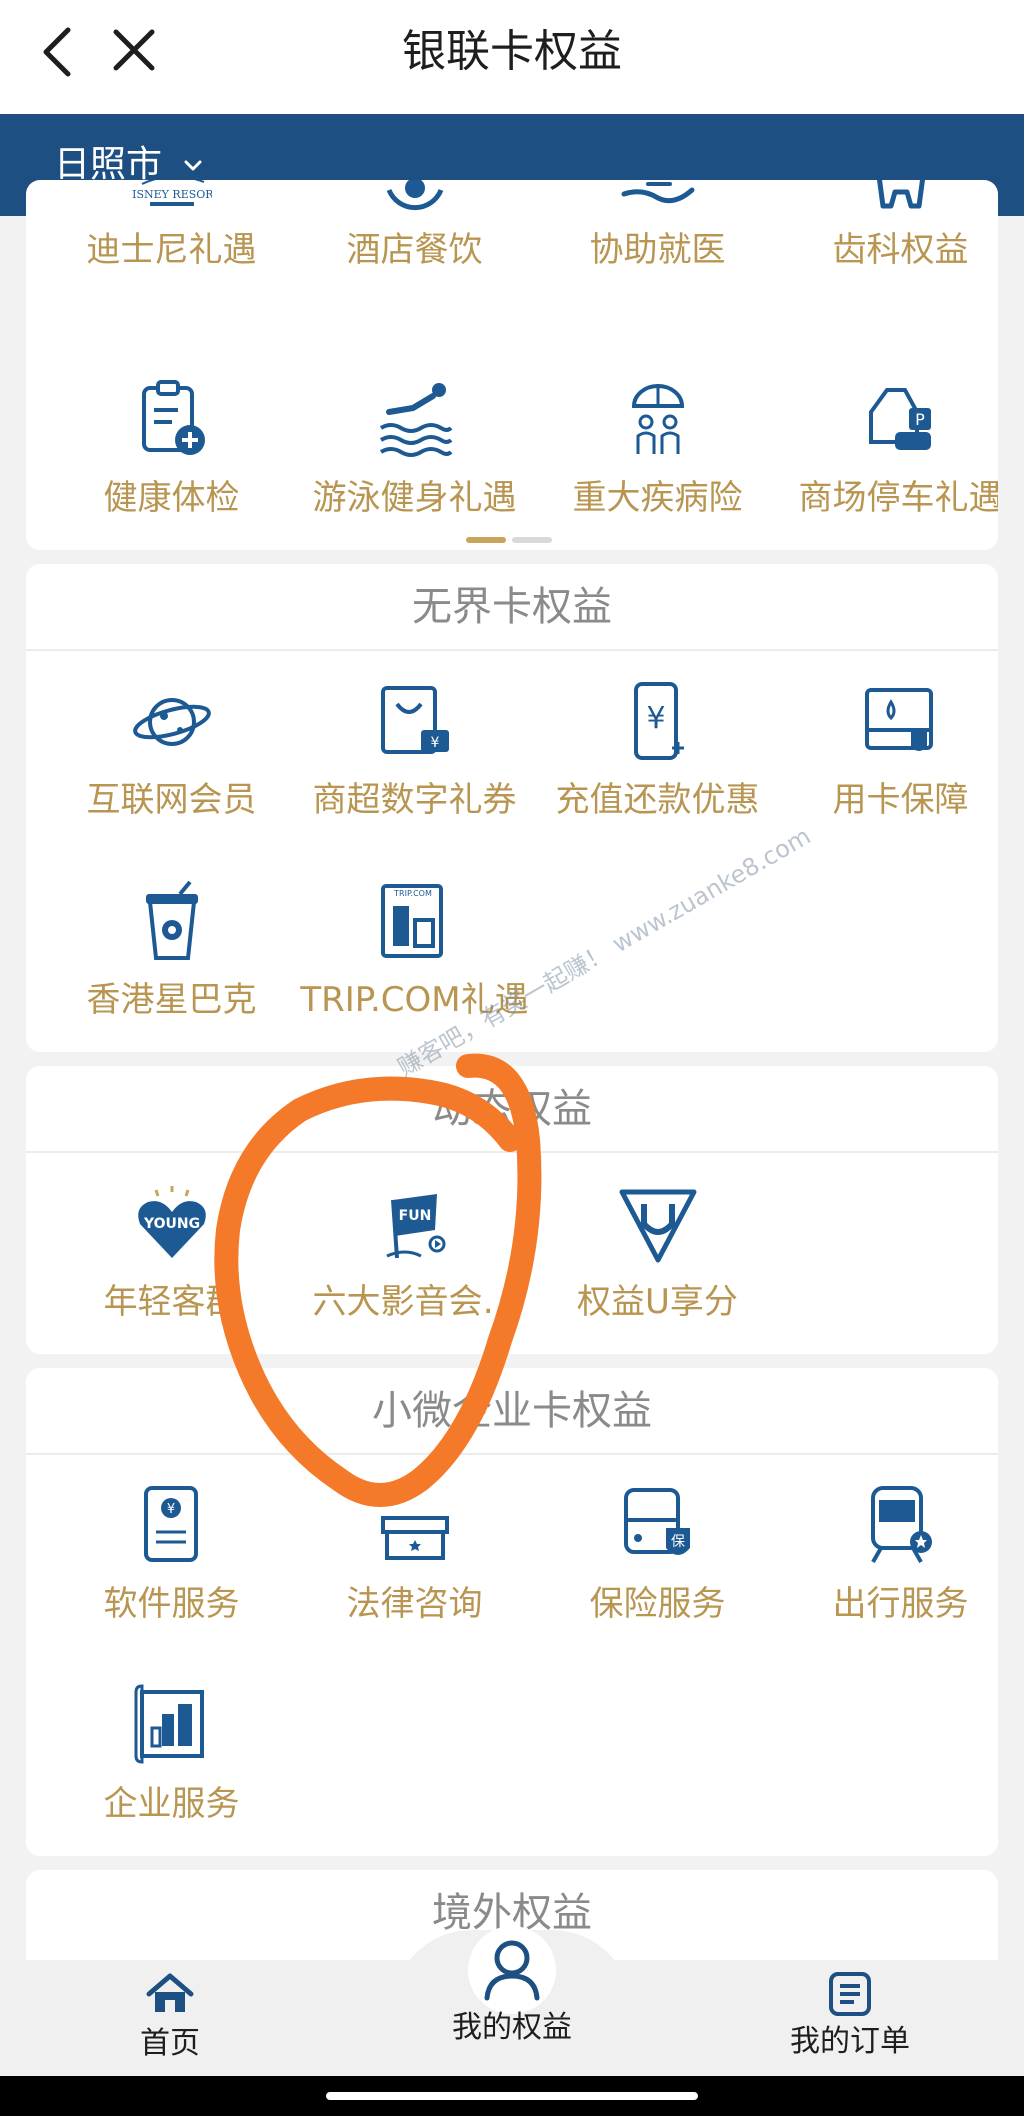  I want to click on page-indicator, so click(512, 537).